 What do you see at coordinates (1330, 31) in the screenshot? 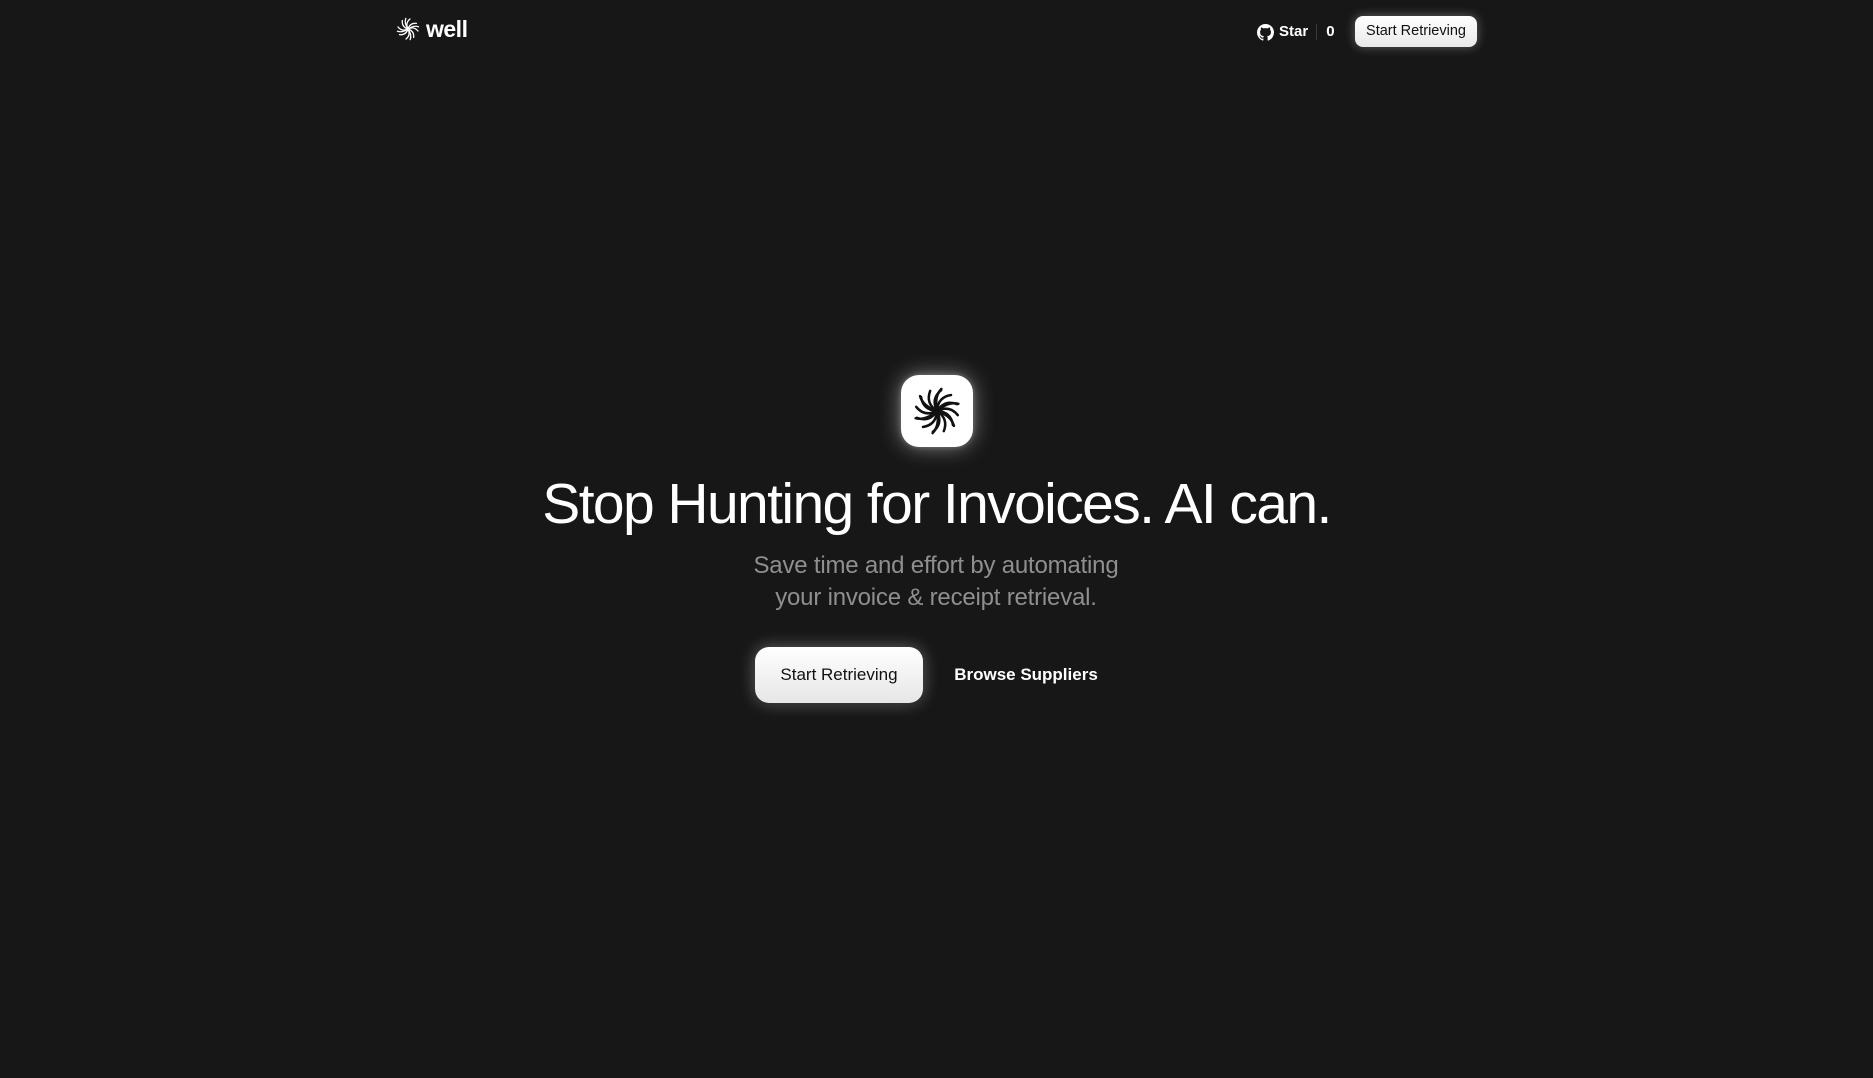
I see `star-count: 0` at bounding box center [1330, 31].